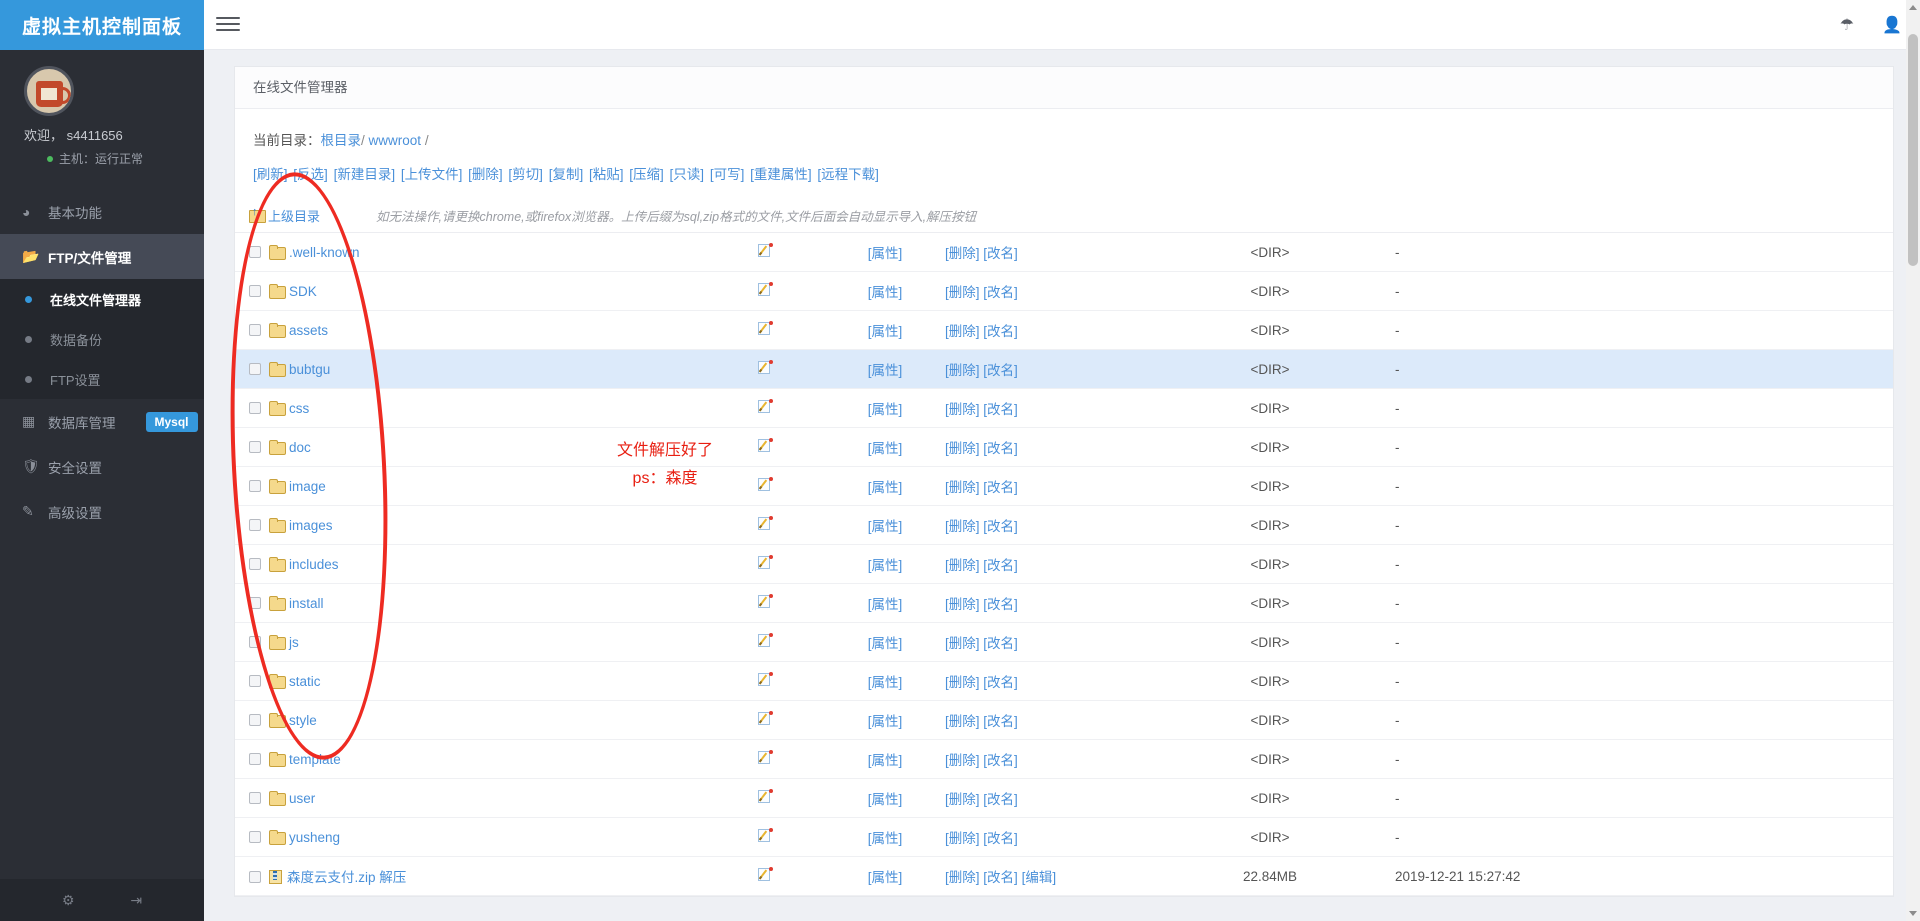 This screenshot has height=921, width=1920. I want to click on table-row: user [属性] [删除] [改名] <DIR> -, so click(1064, 798).